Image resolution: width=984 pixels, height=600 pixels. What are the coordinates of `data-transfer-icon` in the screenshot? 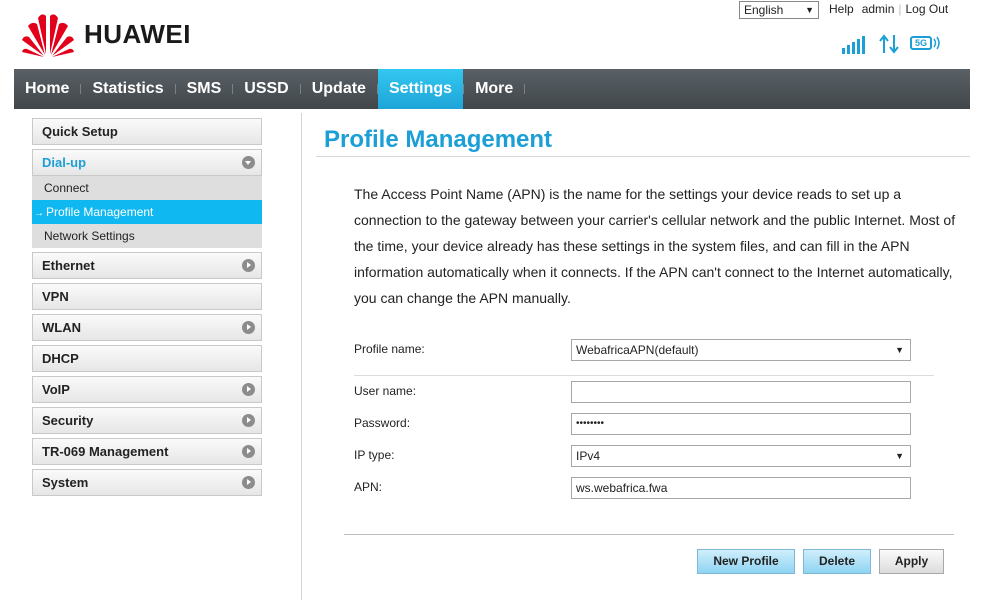 It's located at (889, 44).